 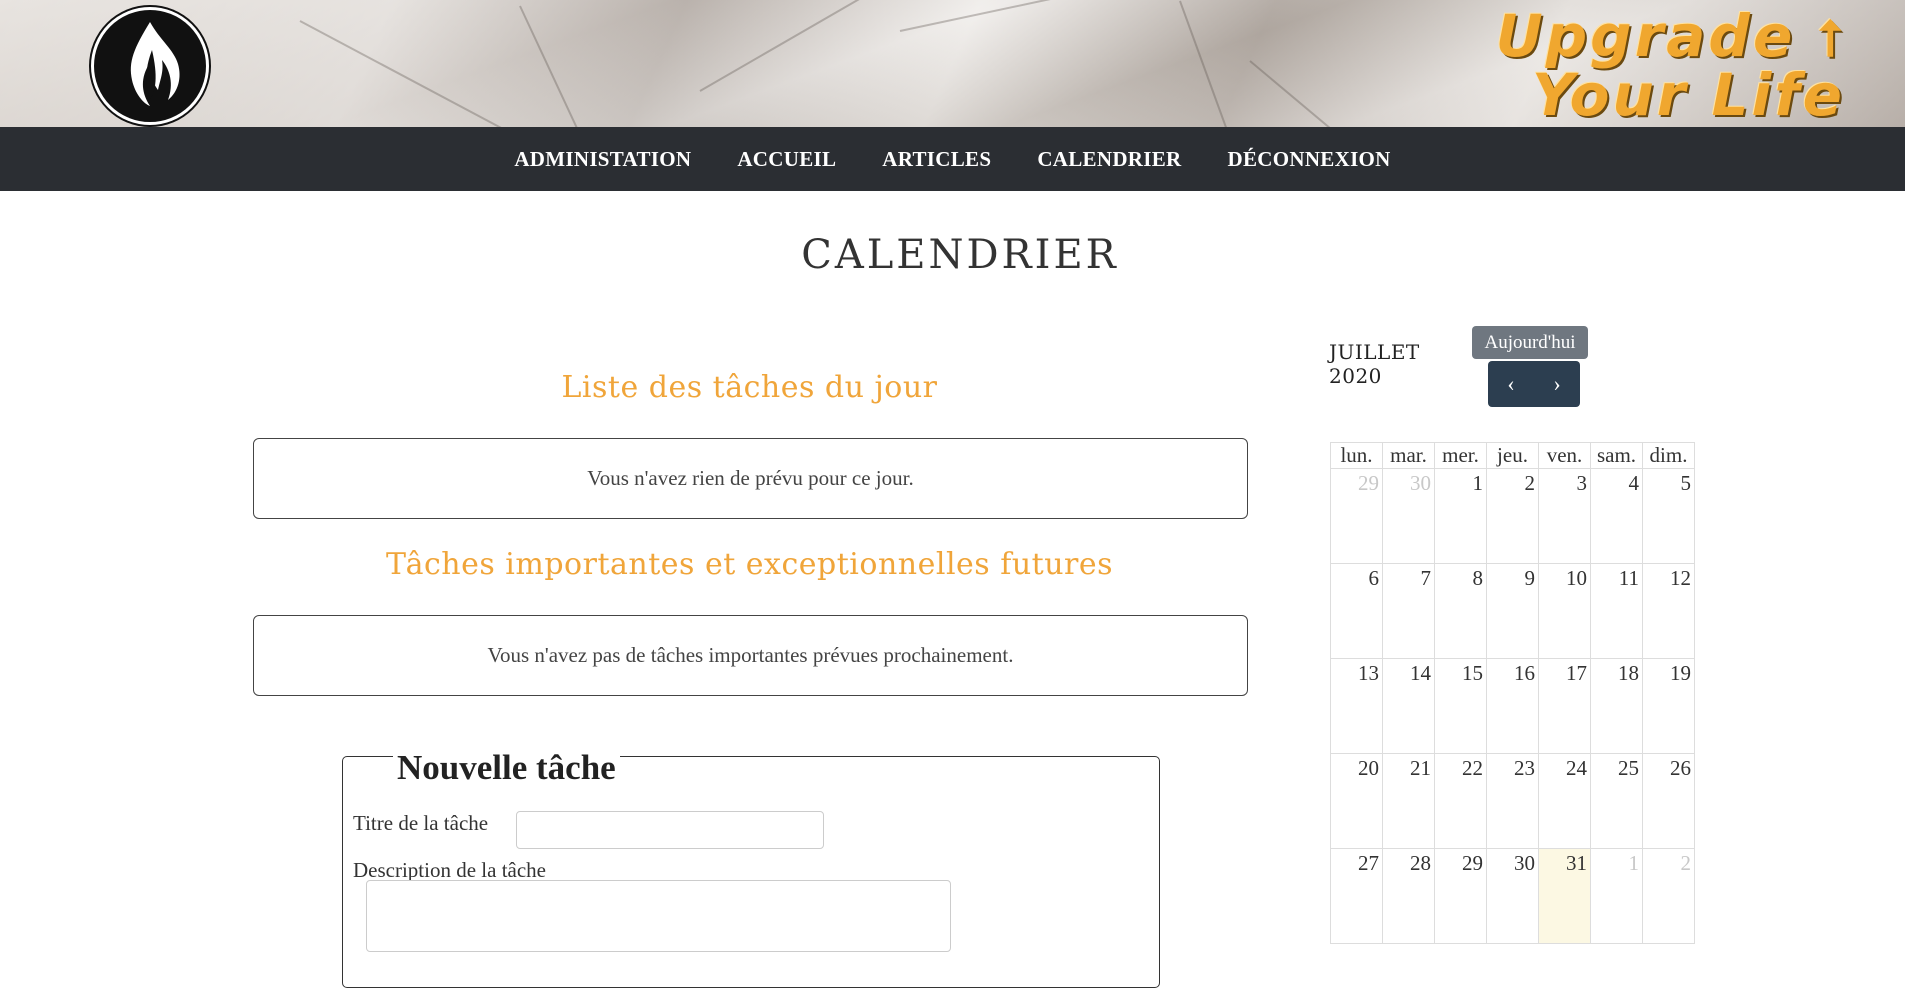 I want to click on weekday-header: lun., so click(x=1356, y=455).